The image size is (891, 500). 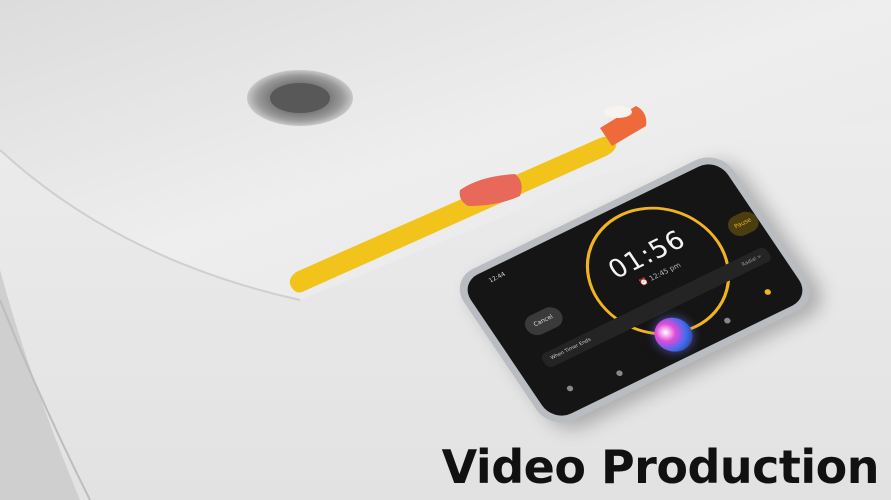 I want to click on status-bar-time: 12:44, so click(x=497, y=277).